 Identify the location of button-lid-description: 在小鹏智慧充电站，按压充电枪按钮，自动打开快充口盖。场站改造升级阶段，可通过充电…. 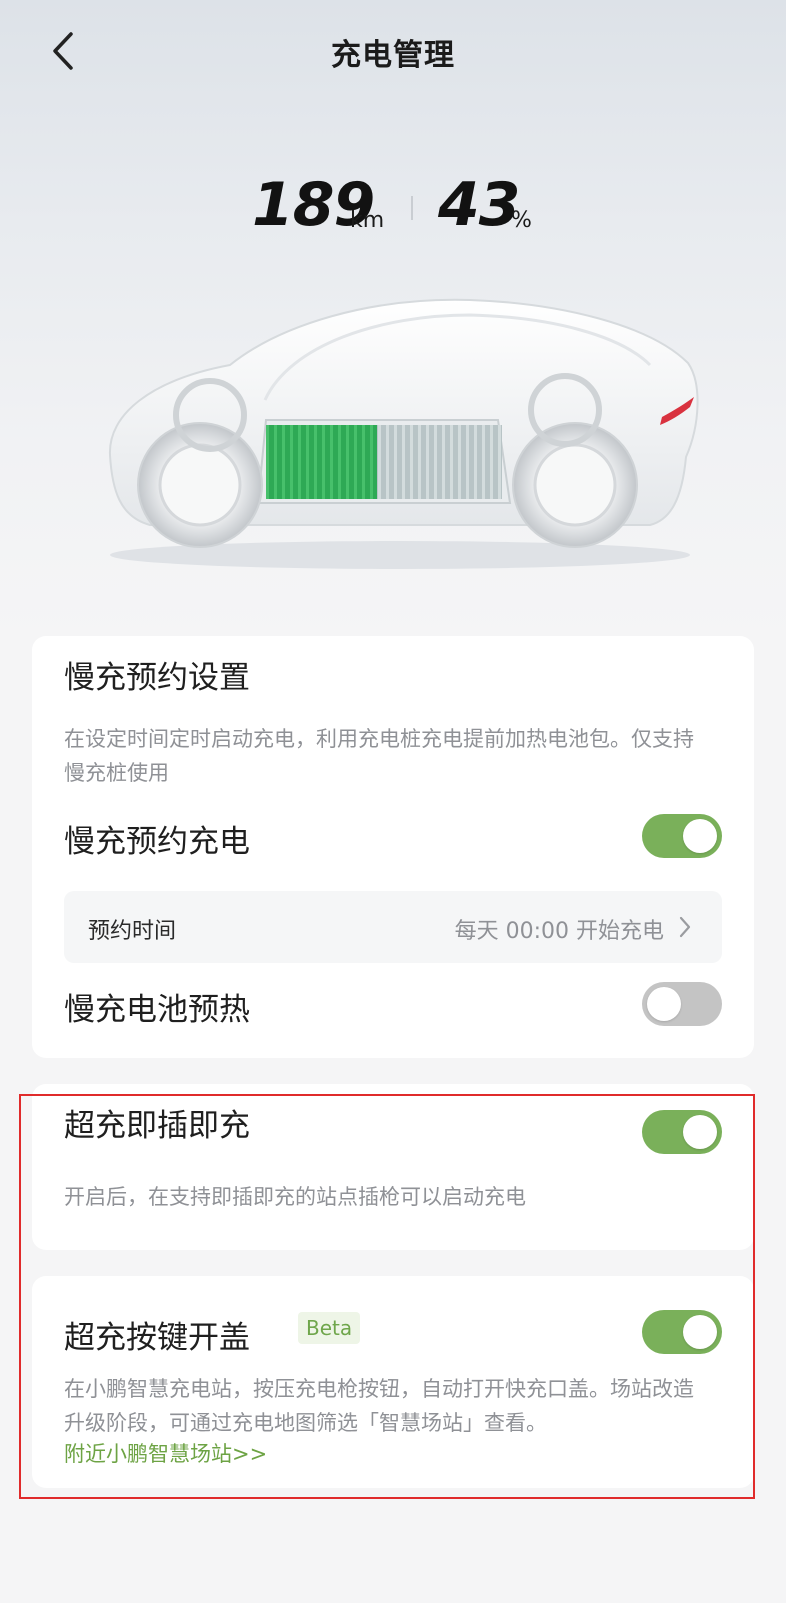
(379, 1406).